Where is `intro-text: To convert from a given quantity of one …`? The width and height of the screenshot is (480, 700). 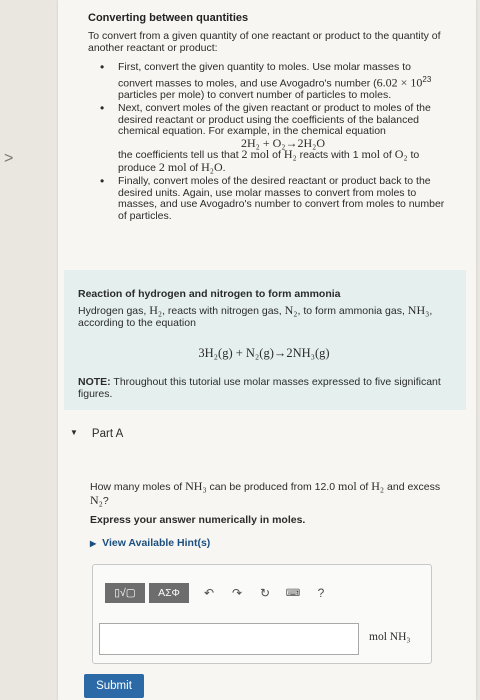
intro-text: To convert from a given quantity of one … is located at coordinates (264, 42).